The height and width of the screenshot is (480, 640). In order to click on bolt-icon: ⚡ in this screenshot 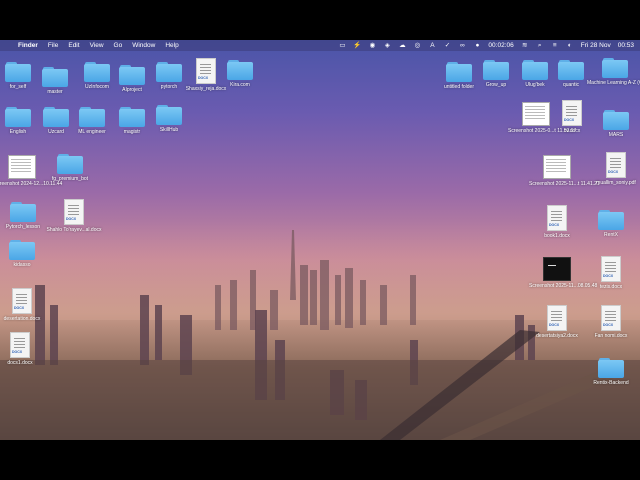, I will do `click(357, 45)`.